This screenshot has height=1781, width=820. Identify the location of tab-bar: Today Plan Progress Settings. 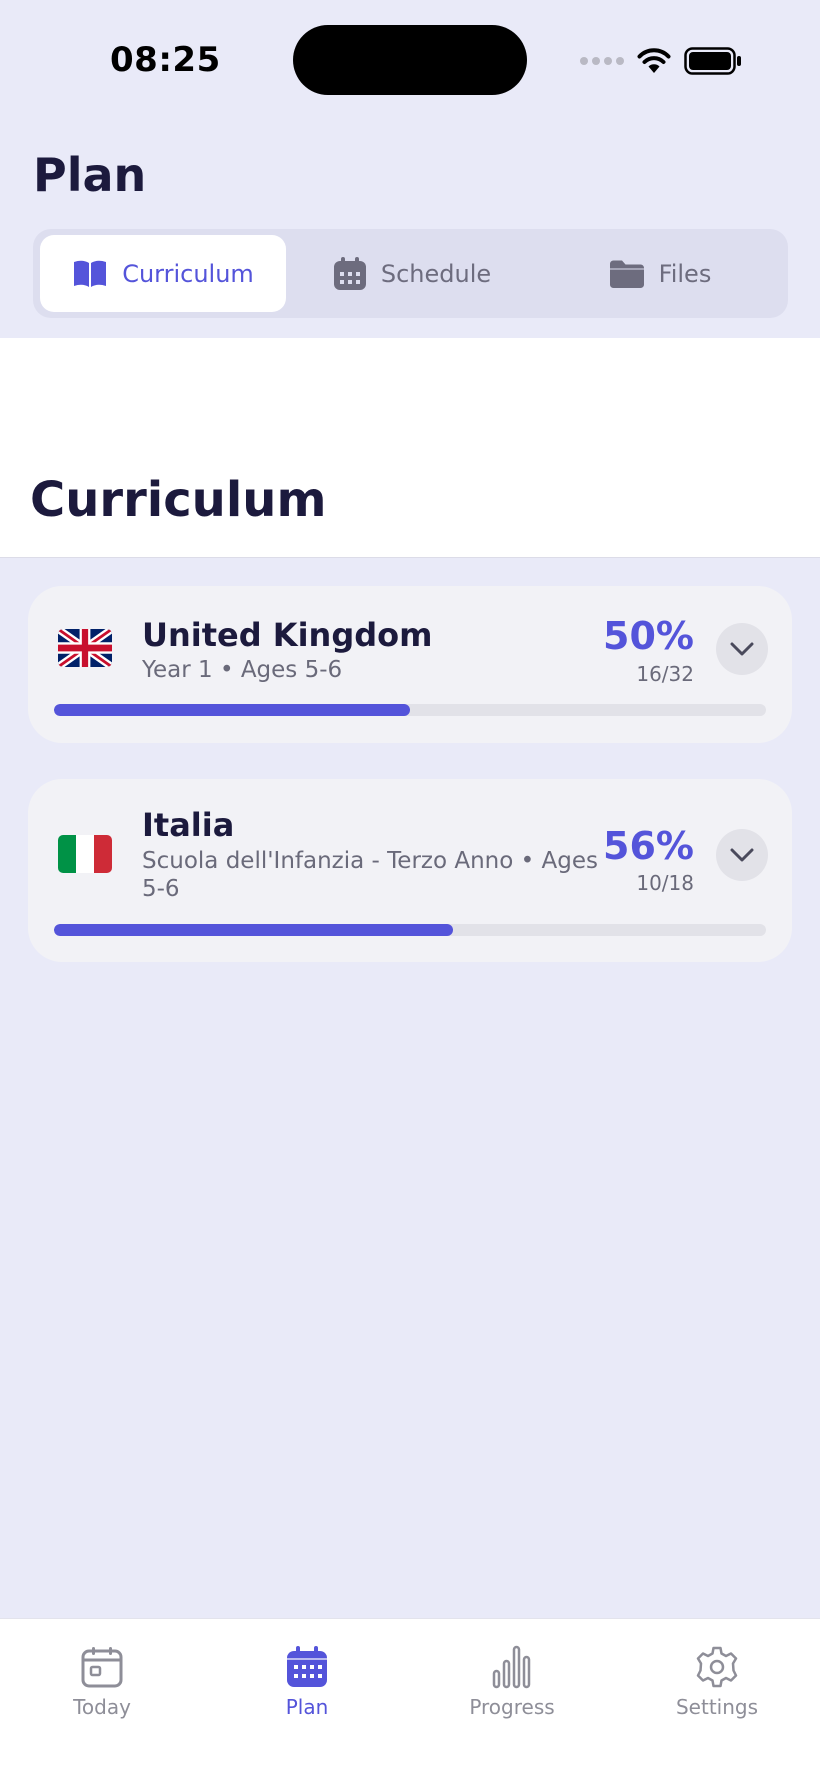
(410, 1699).